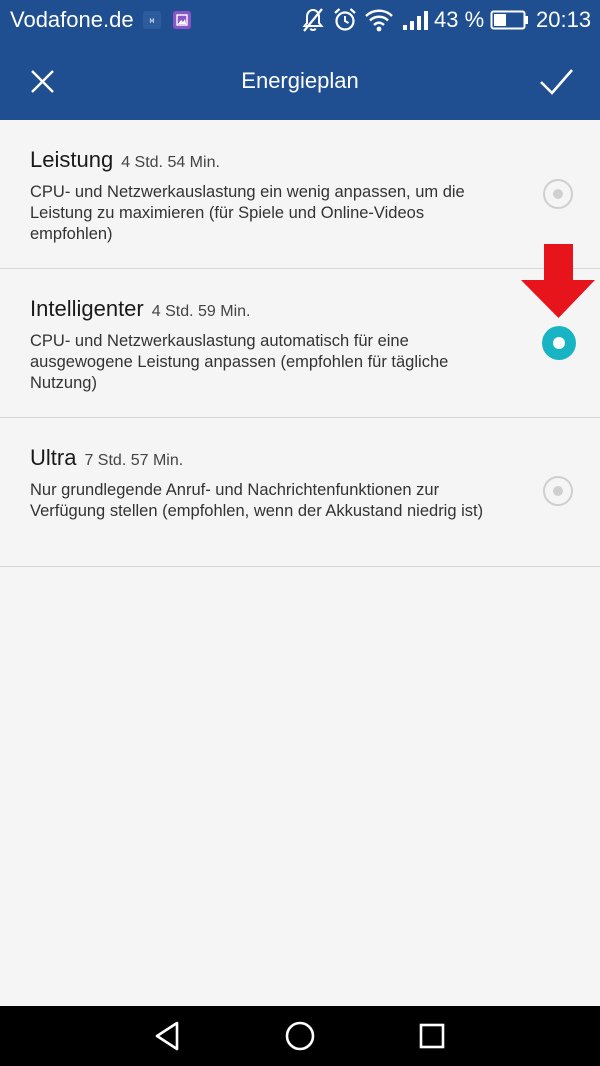  Describe the element at coordinates (558, 281) in the screenshot. I see `annotation-arrow-icon` at that location.